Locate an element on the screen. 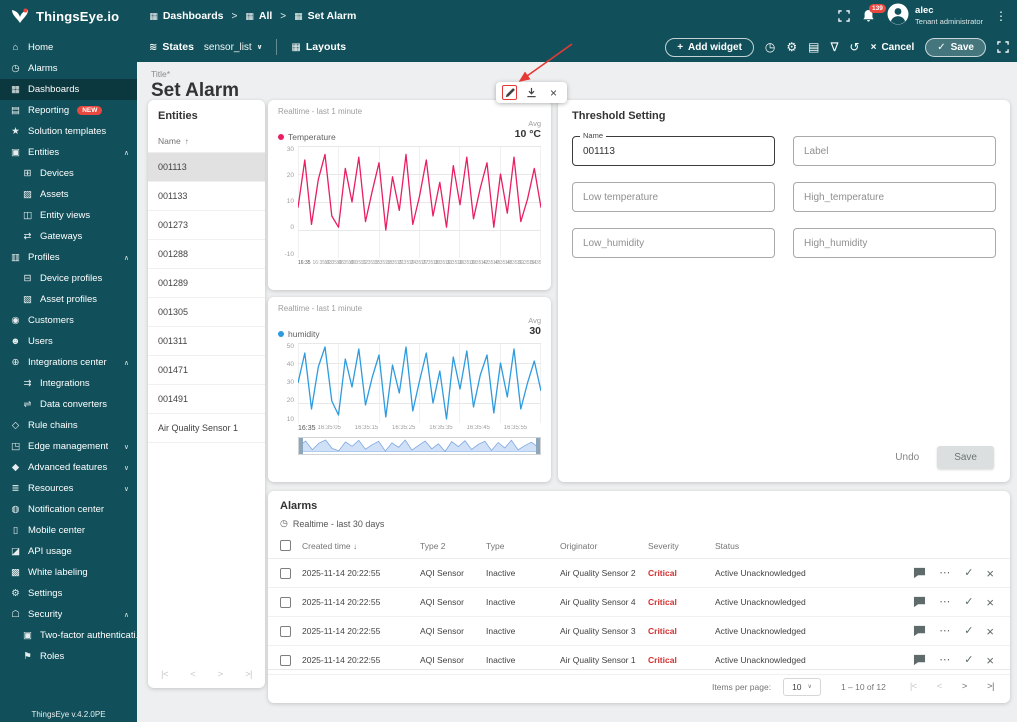  chart-navigator is located at coordinates (419, 445).